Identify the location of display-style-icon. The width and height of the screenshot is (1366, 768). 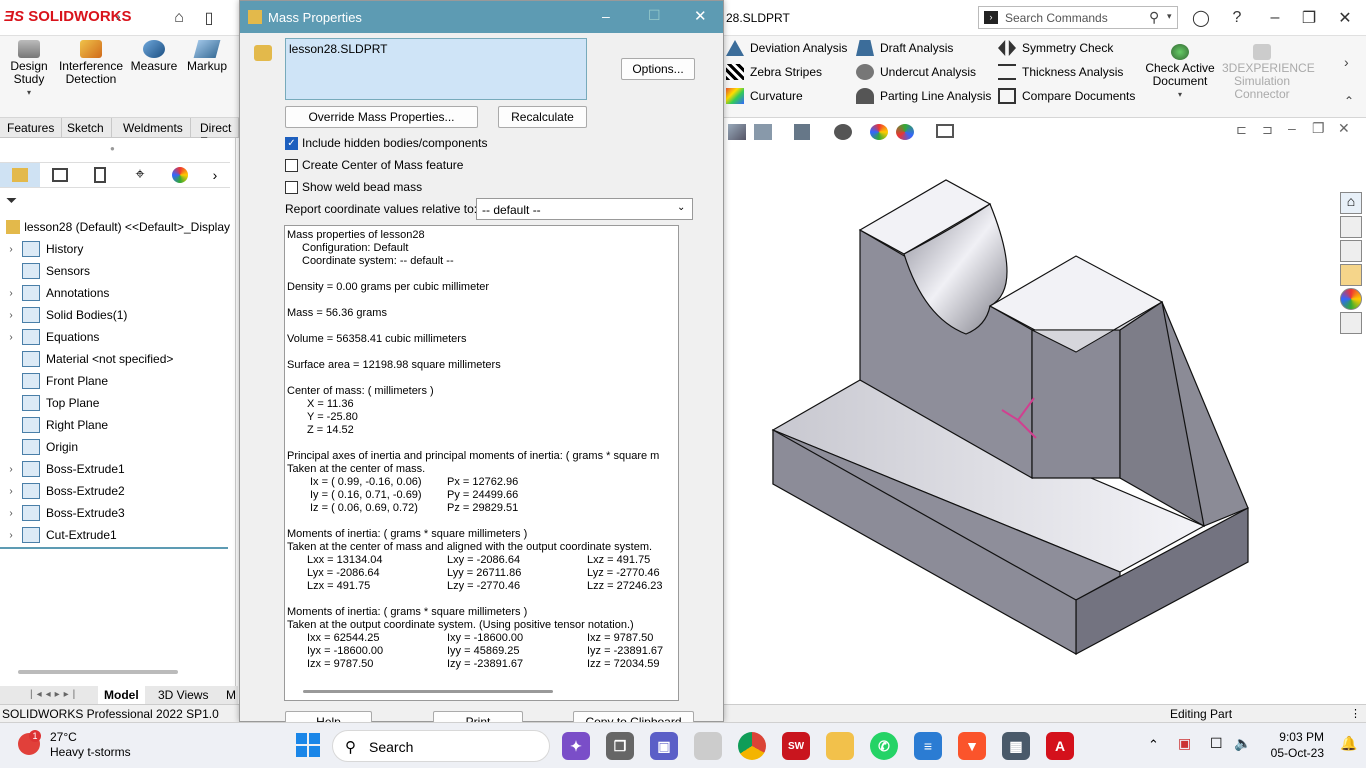
(802, 132).